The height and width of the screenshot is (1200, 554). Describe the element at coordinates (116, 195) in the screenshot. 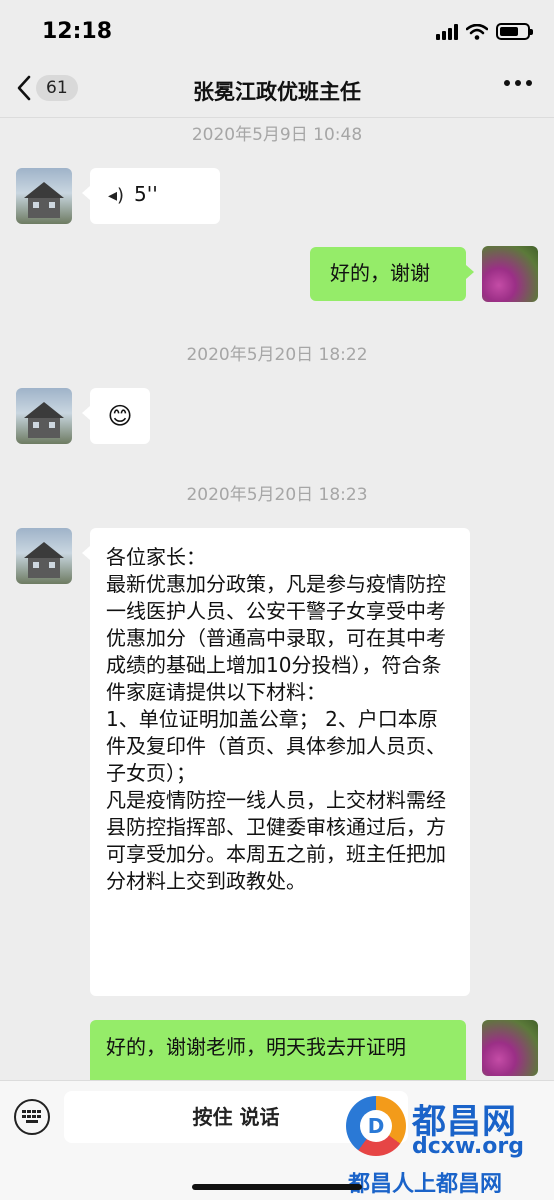

I see `voice-wave-icon: ◂)` at that location.